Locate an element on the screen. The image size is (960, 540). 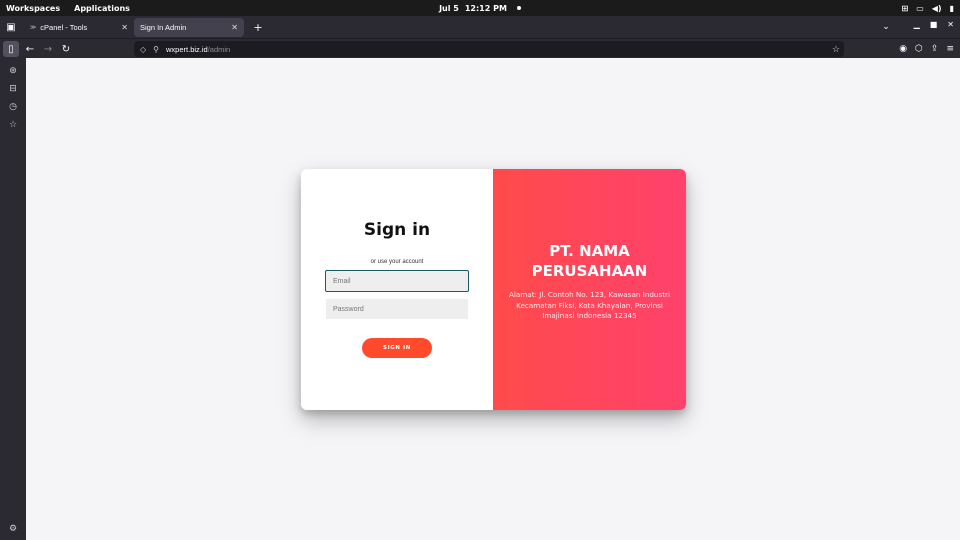
form-subtitle: or use your account is located at coordinates (397, 262).